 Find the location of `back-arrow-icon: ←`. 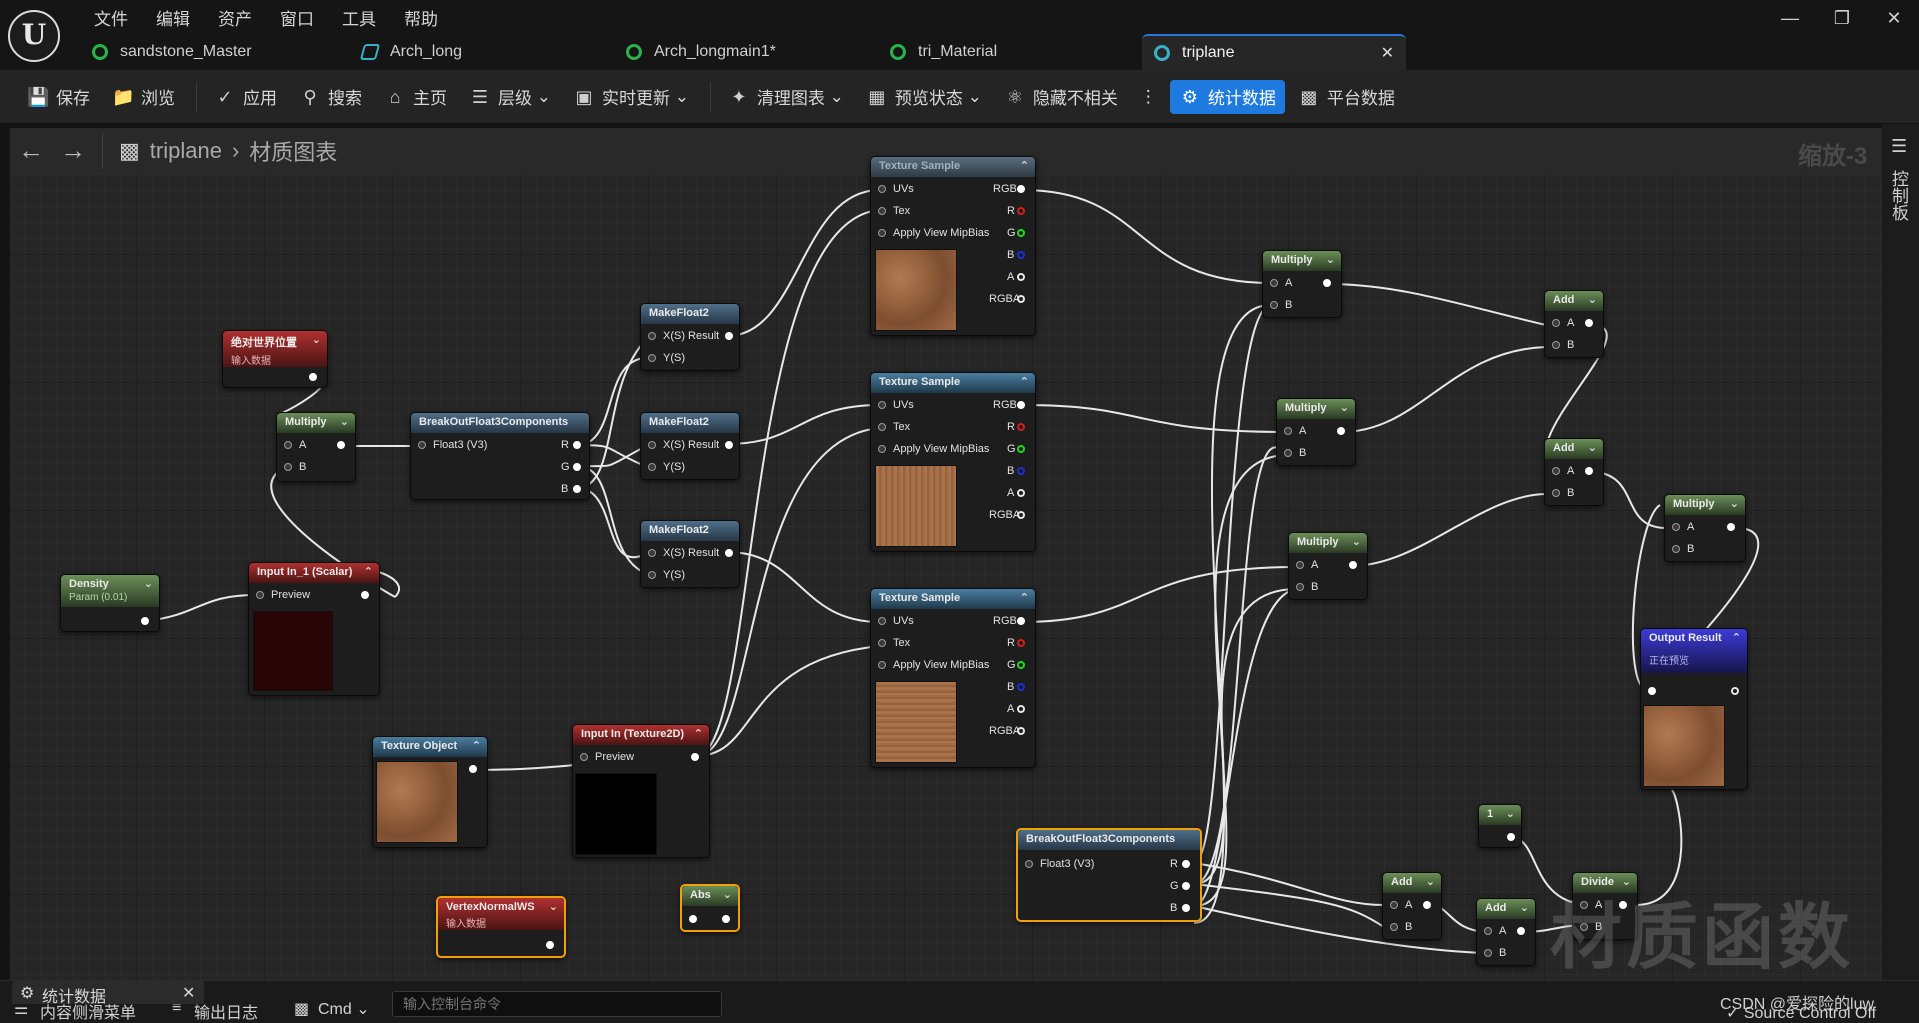

back-arrow-icon: ← is located at coordinates (31, 151).